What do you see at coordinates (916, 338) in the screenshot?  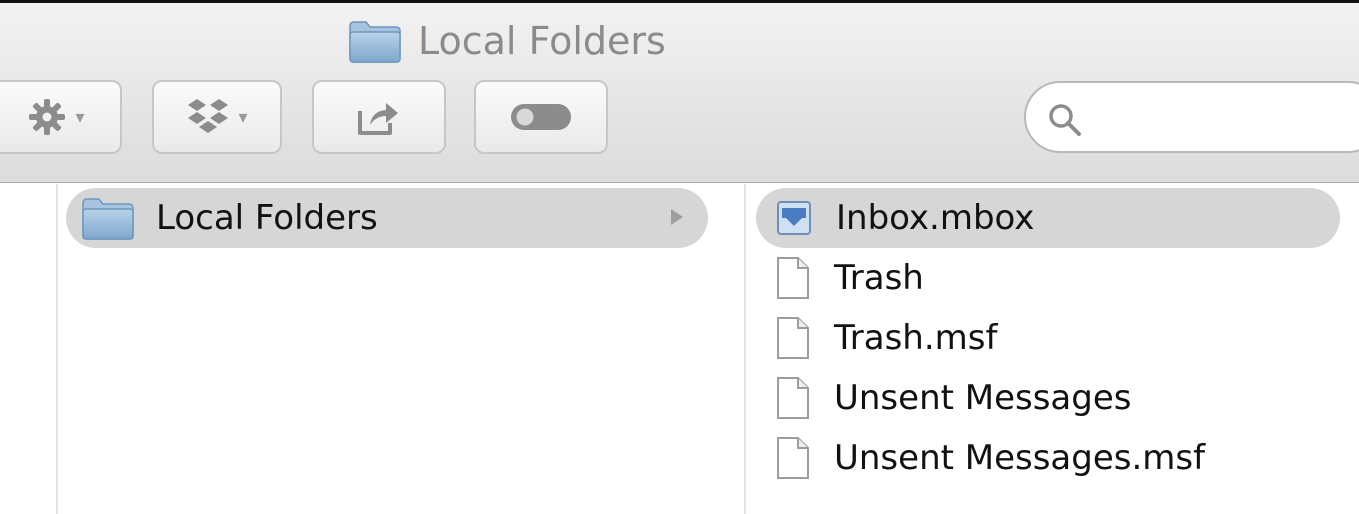 I see `list-item-label: Trash.msf` at bounding box center [916, 338].